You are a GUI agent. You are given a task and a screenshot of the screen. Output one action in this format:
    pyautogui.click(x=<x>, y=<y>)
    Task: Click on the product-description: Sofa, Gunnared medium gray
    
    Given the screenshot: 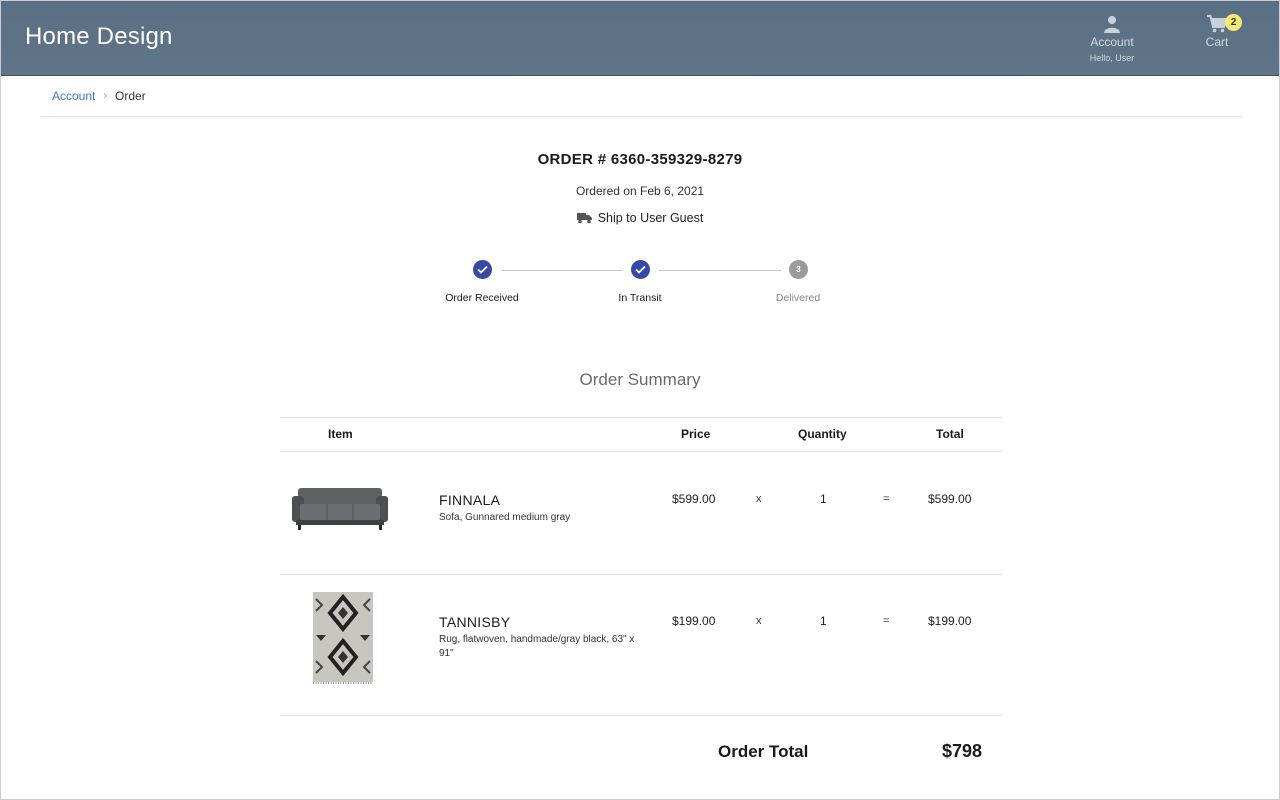 What is the action you would take?
    pyautogui.click(x=505, y=517)
    